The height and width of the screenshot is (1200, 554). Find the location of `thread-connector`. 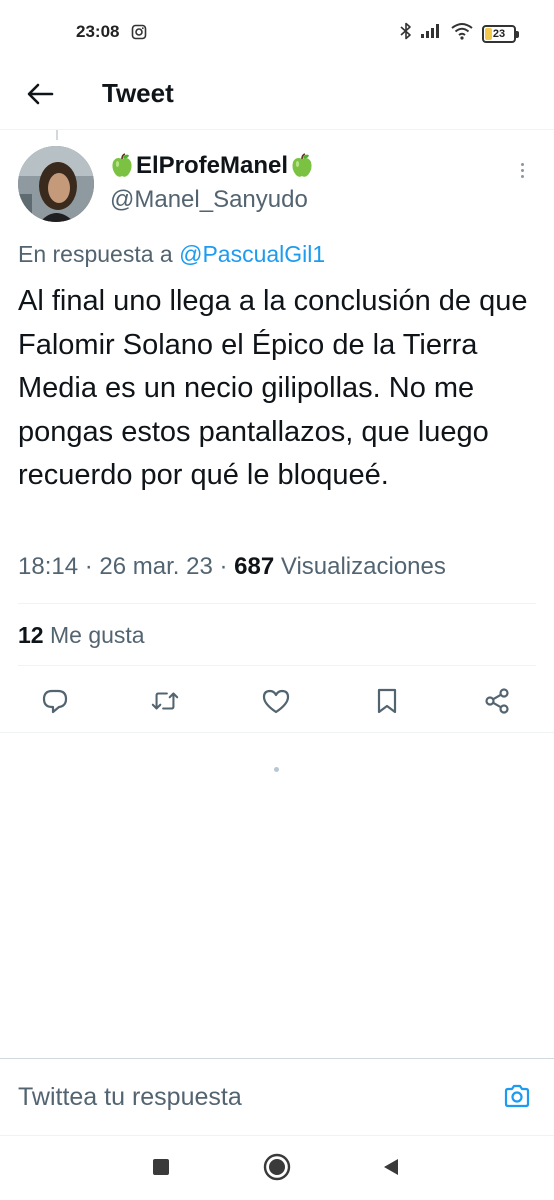

thread-connector is located at coordinates (57, 135).